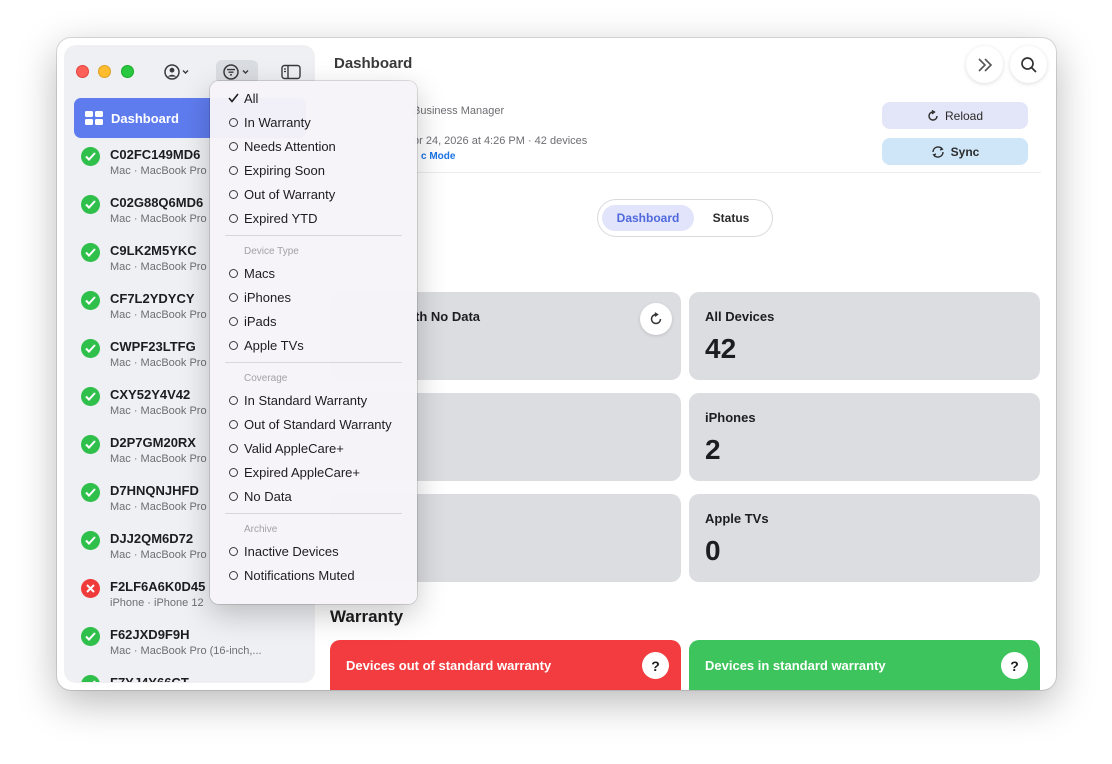  What do you see at coordinates (313, 496) in the screenshot?
I see `filter-menu-item: No Data` at bounding box center [313, 496].